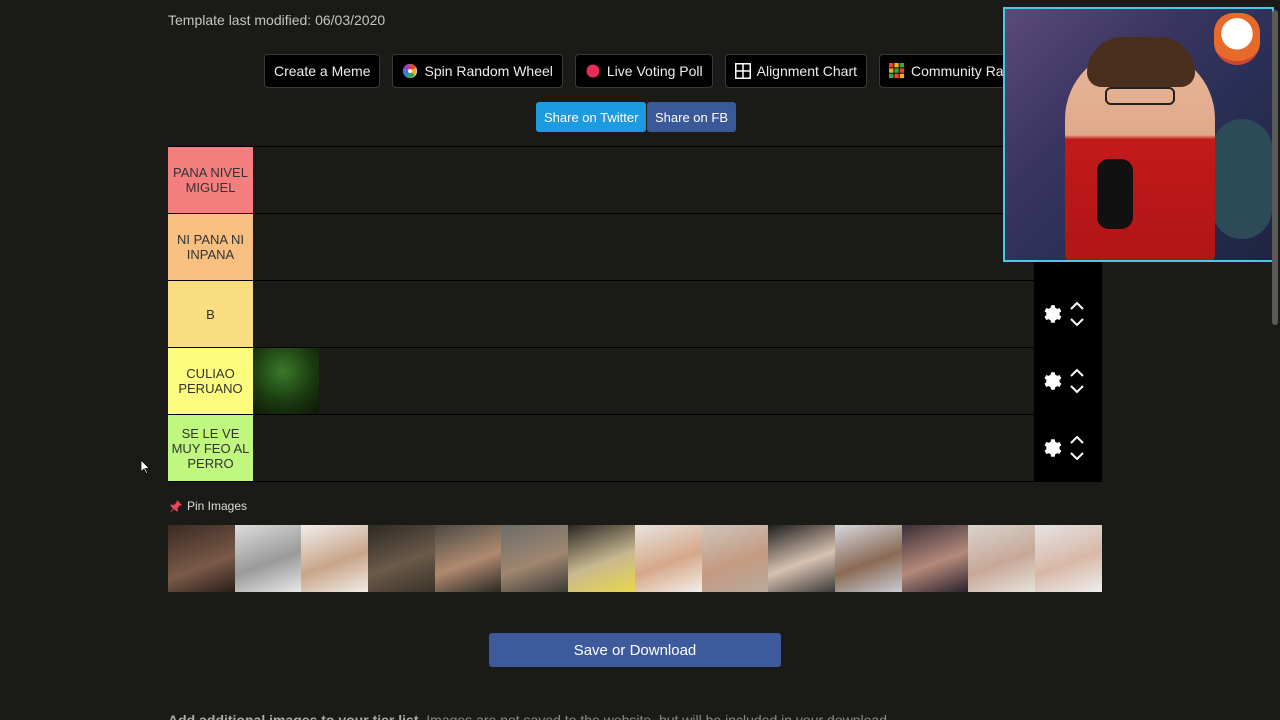  Describe the element at coordinates (742, 71) in the screenshot. I see `grid-icon` at that location.